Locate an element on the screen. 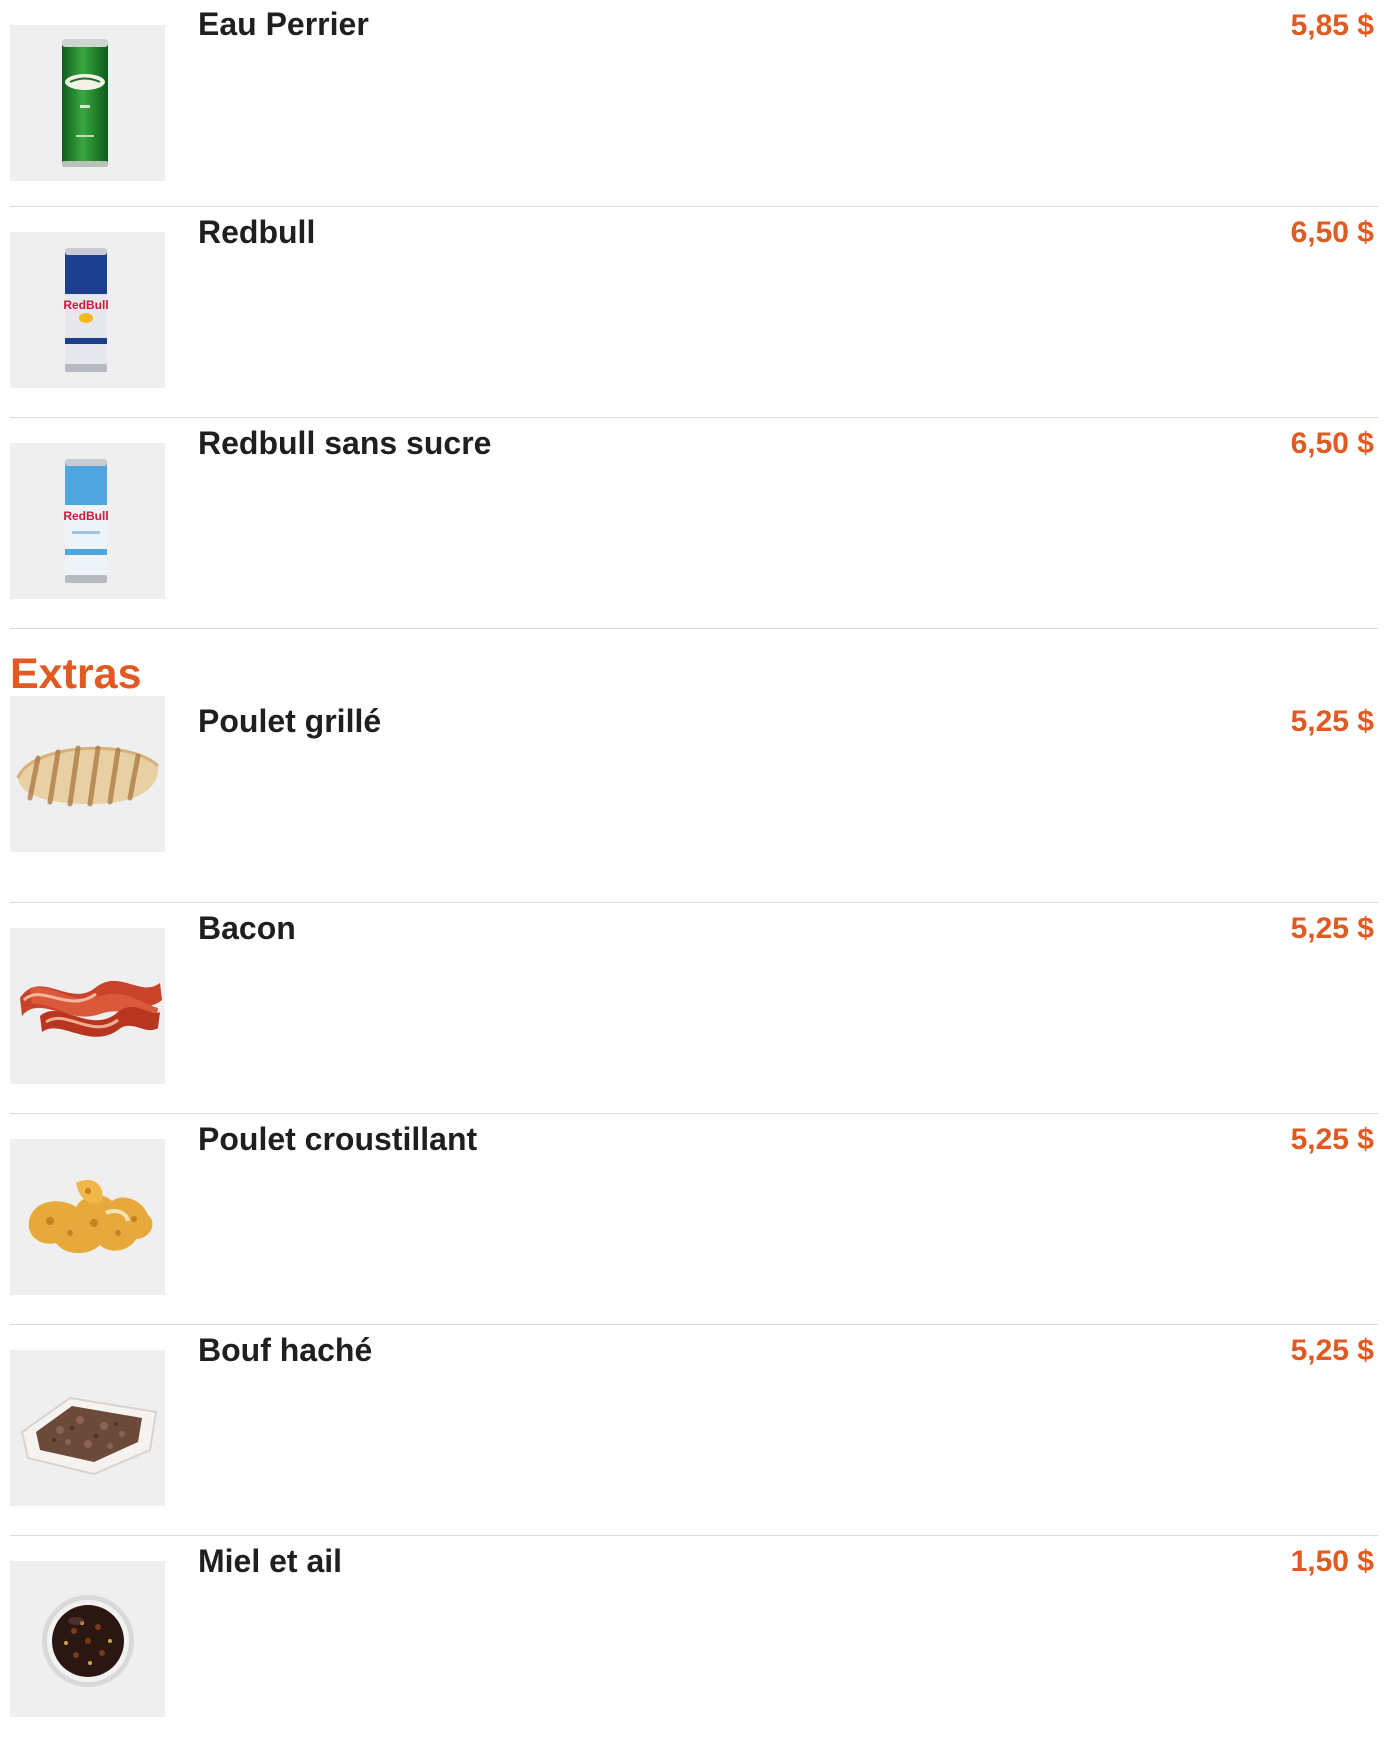  item-name: Bacon is located at coordinates (247, 928).